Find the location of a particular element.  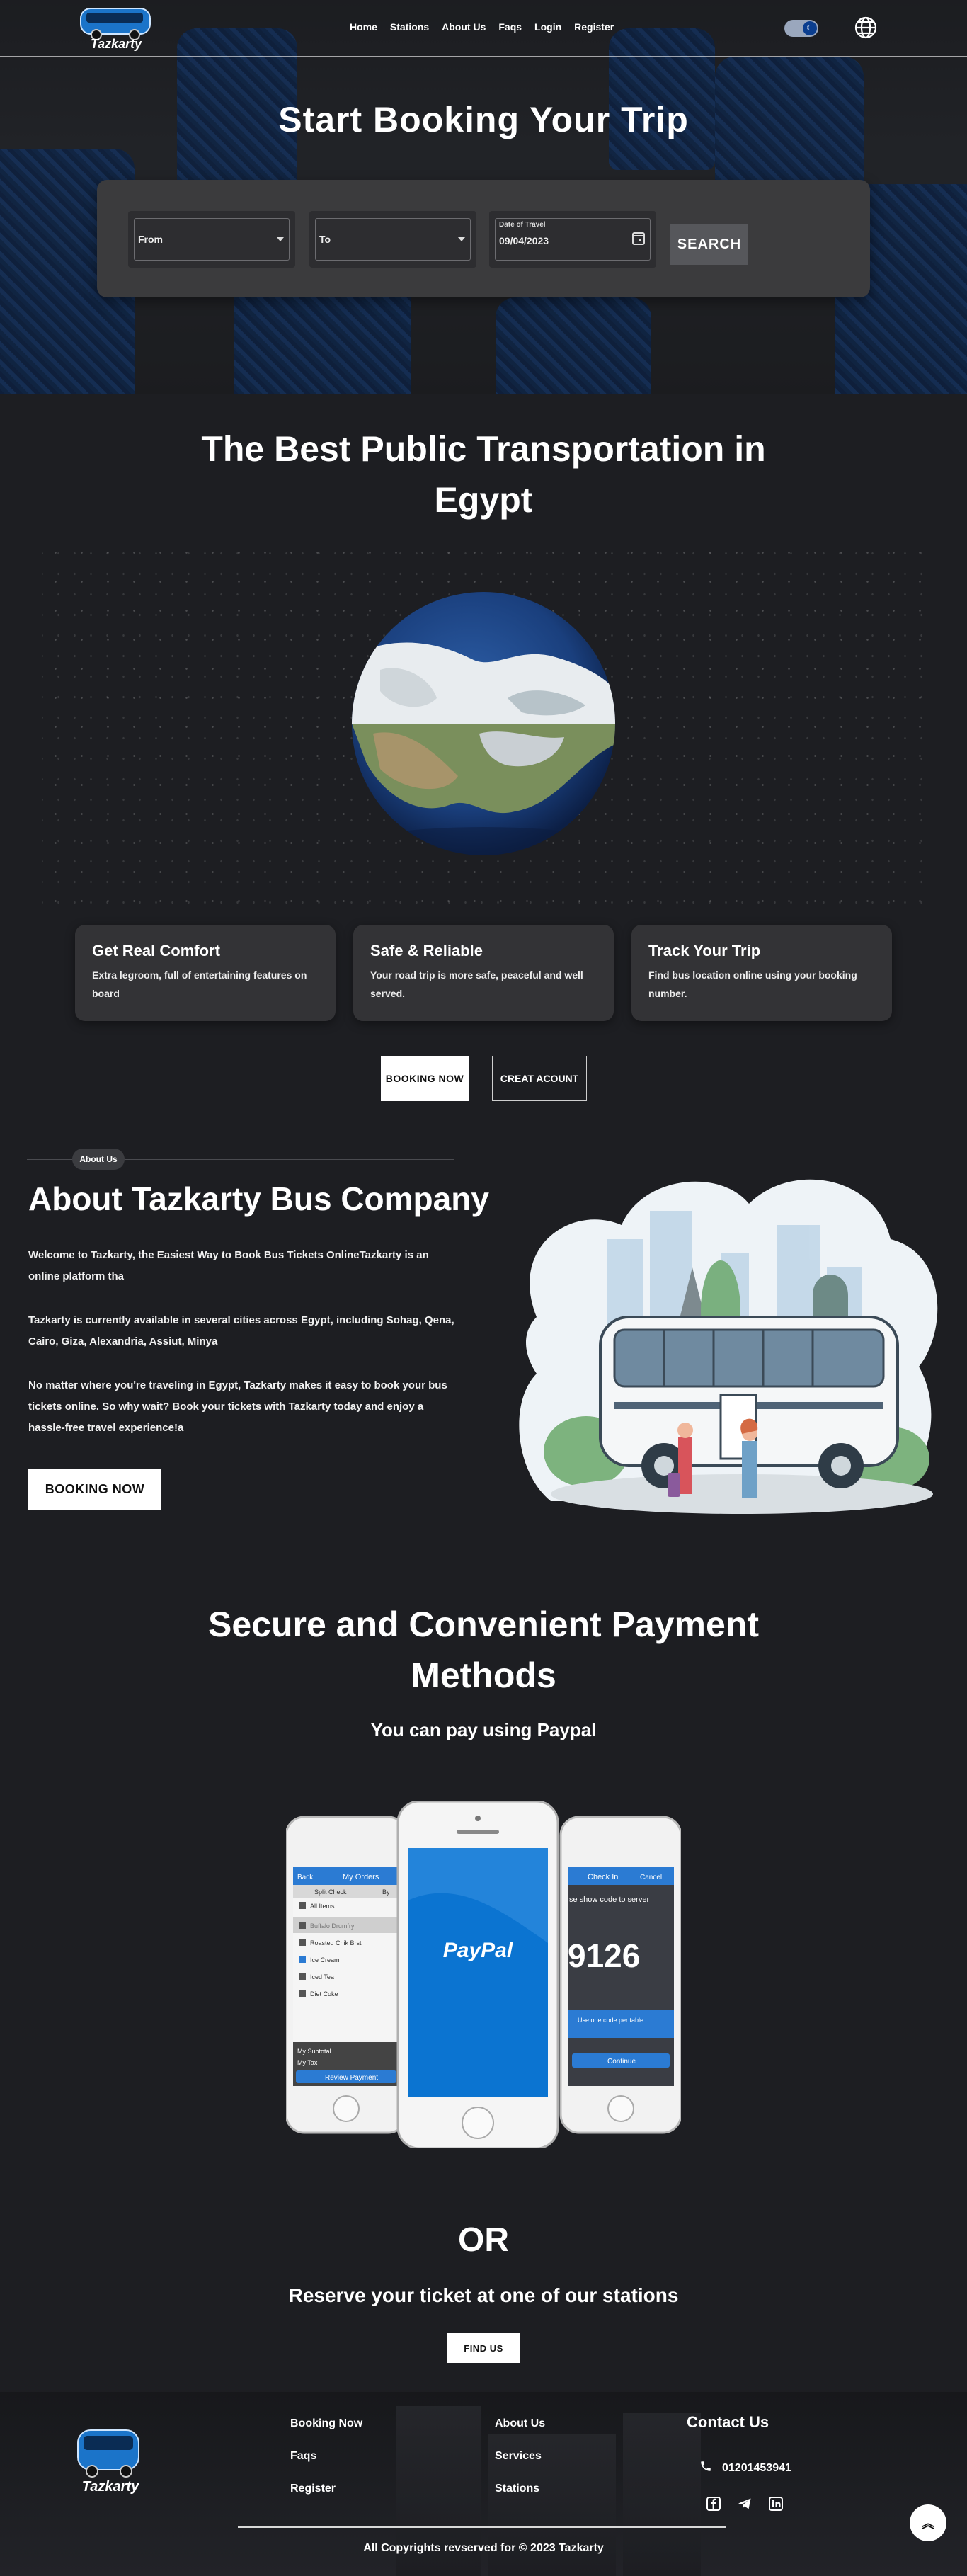

right-phone-instruction-text: se show code to server is located at coordinates (609, 1900).